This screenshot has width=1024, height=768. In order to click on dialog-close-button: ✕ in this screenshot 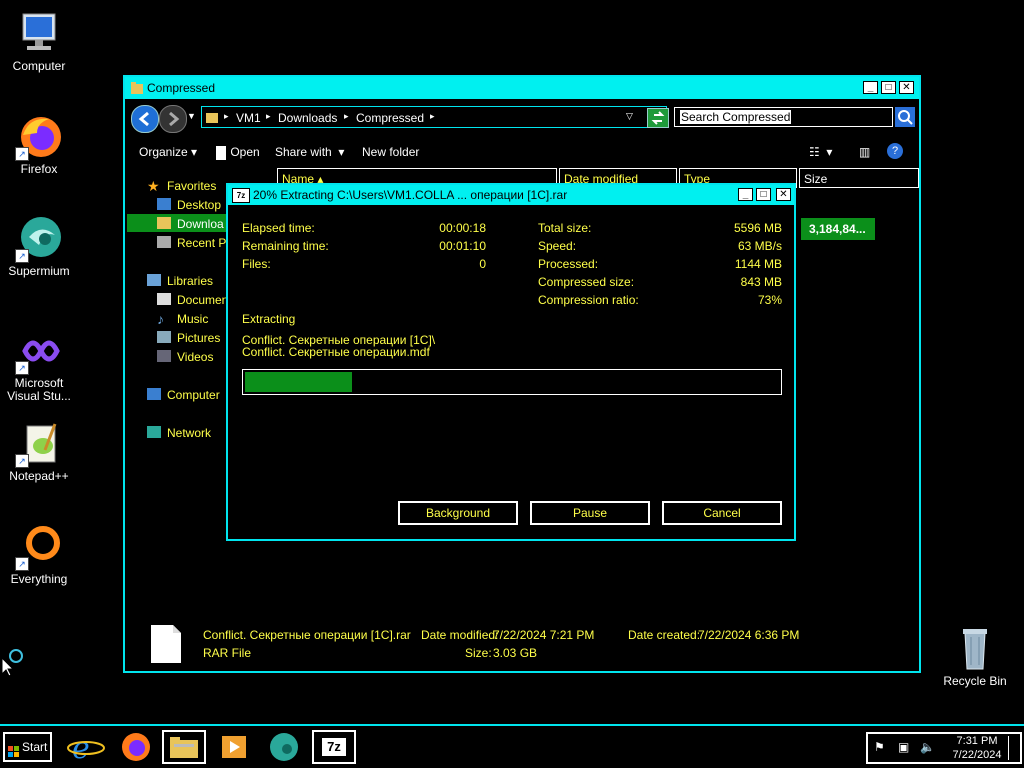, I will do `click(783, 194)`.